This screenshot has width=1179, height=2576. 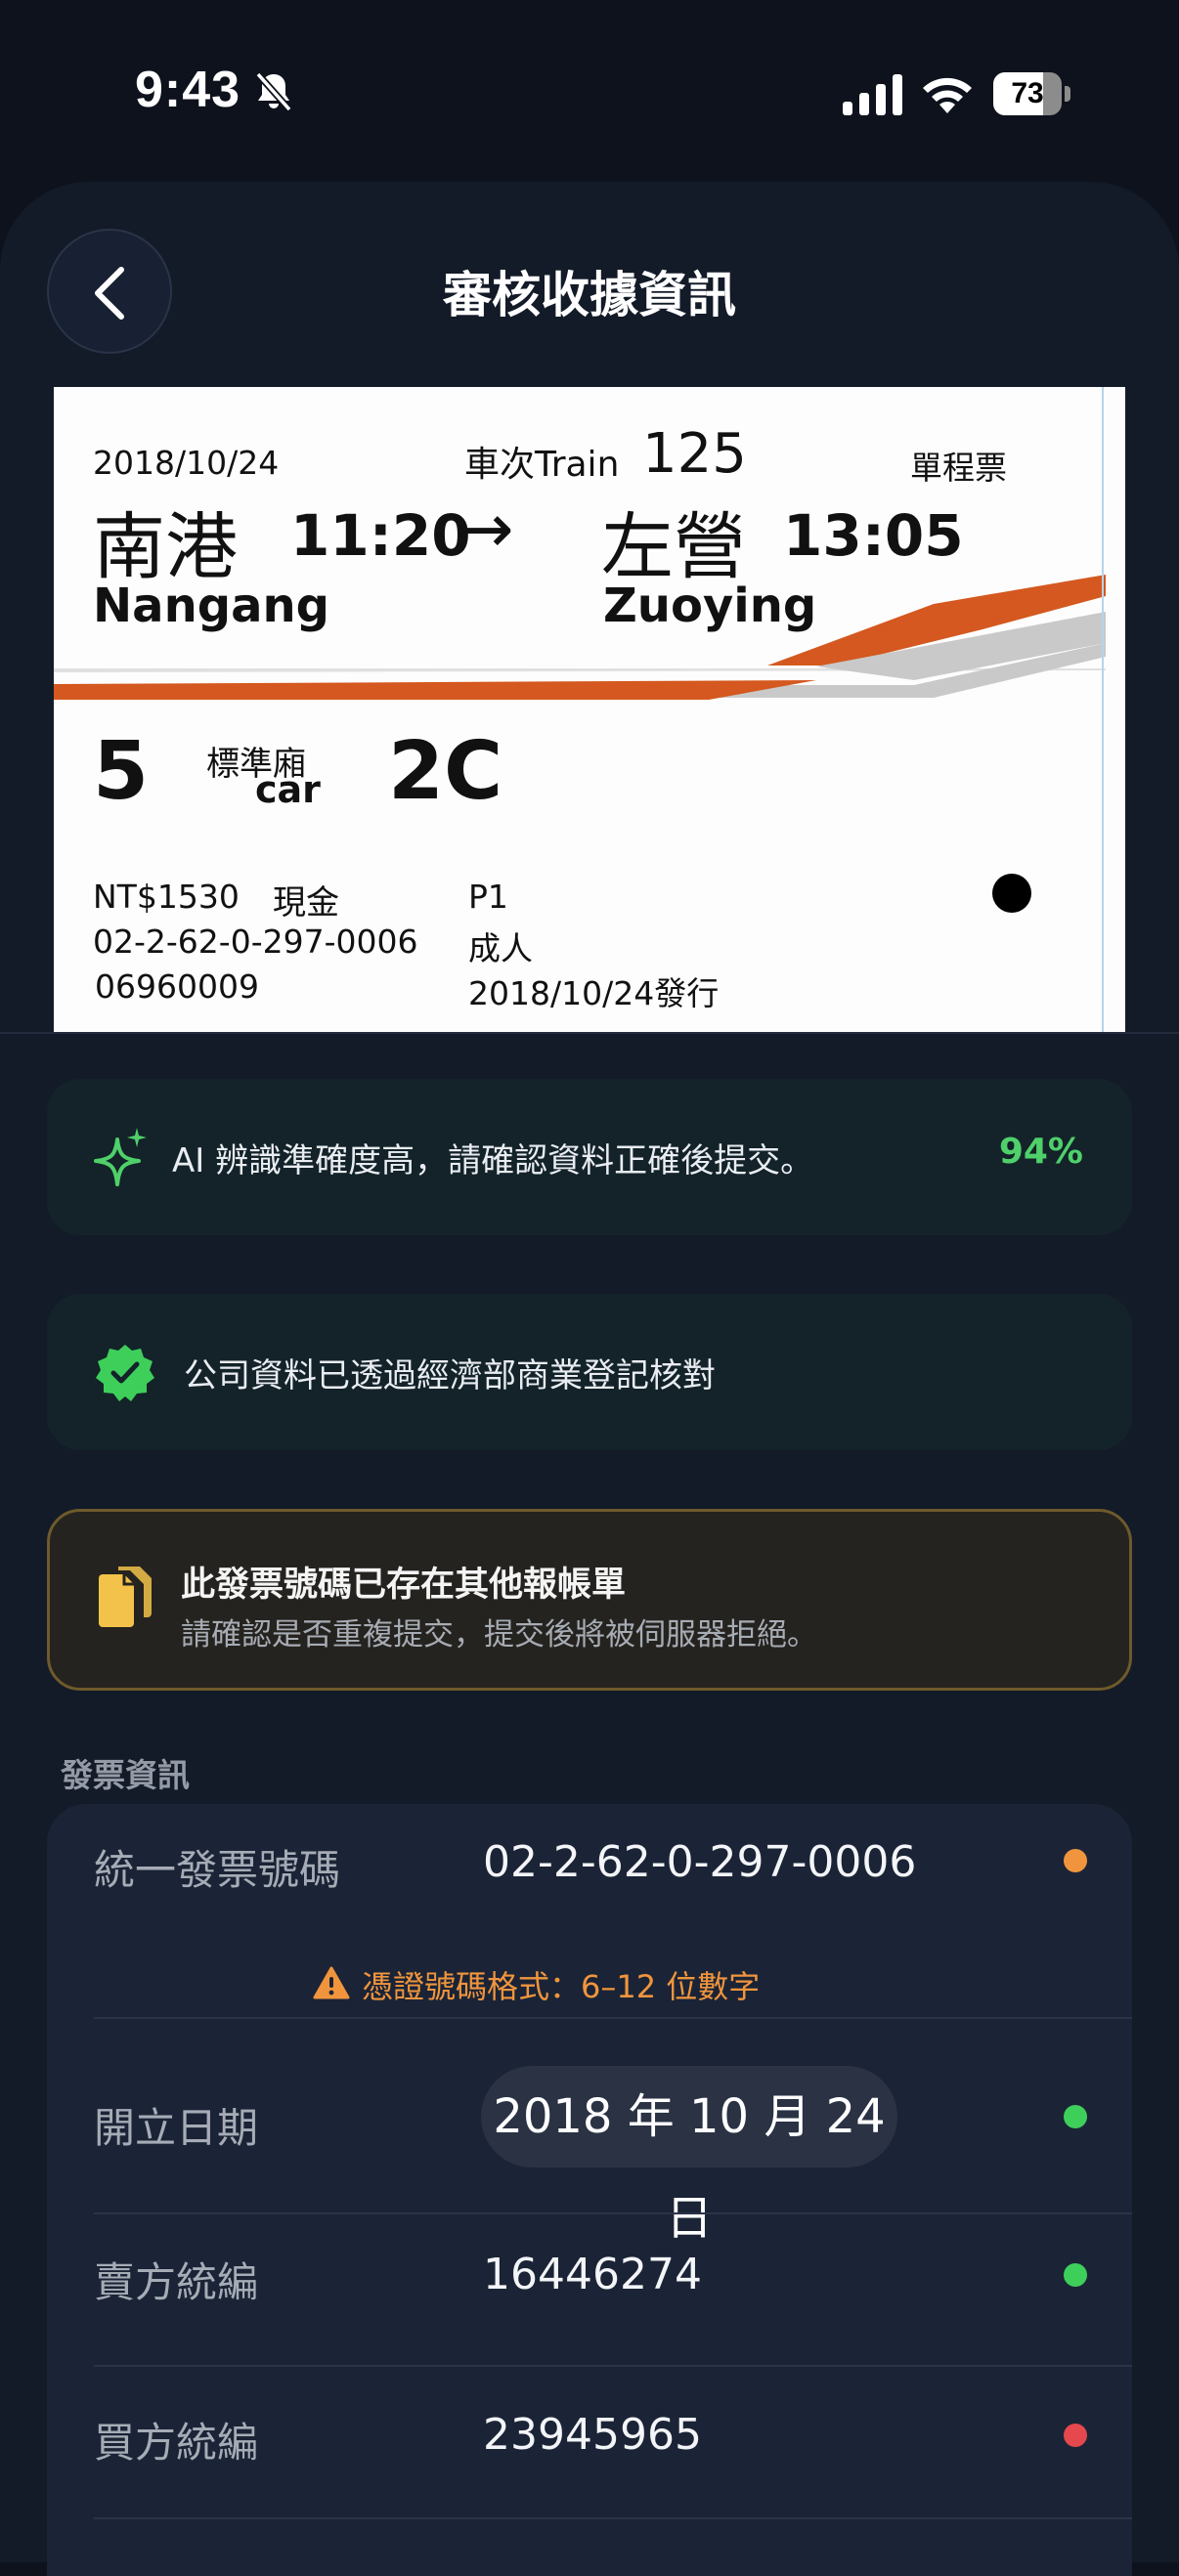 What do you see at coordinates (120, 1157) in the screenshot?
I see `sparkle-icon` at bounding box center [120, 1157].